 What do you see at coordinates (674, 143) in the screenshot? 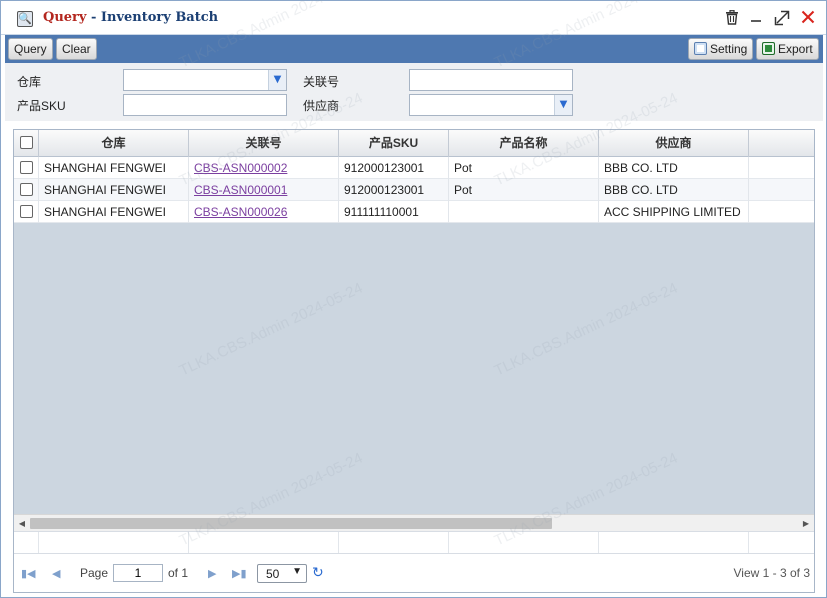
I see `column-header-supplier: 供应商` at bounding box center [674, 143].